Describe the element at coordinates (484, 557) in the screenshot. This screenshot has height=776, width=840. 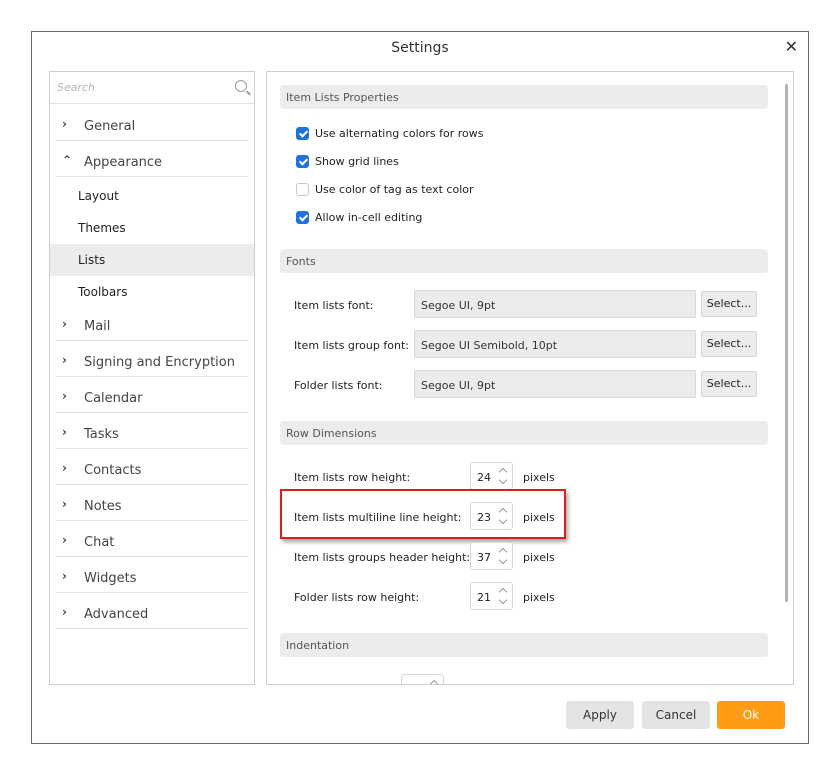
I see `stepper-value: 37` at that location.